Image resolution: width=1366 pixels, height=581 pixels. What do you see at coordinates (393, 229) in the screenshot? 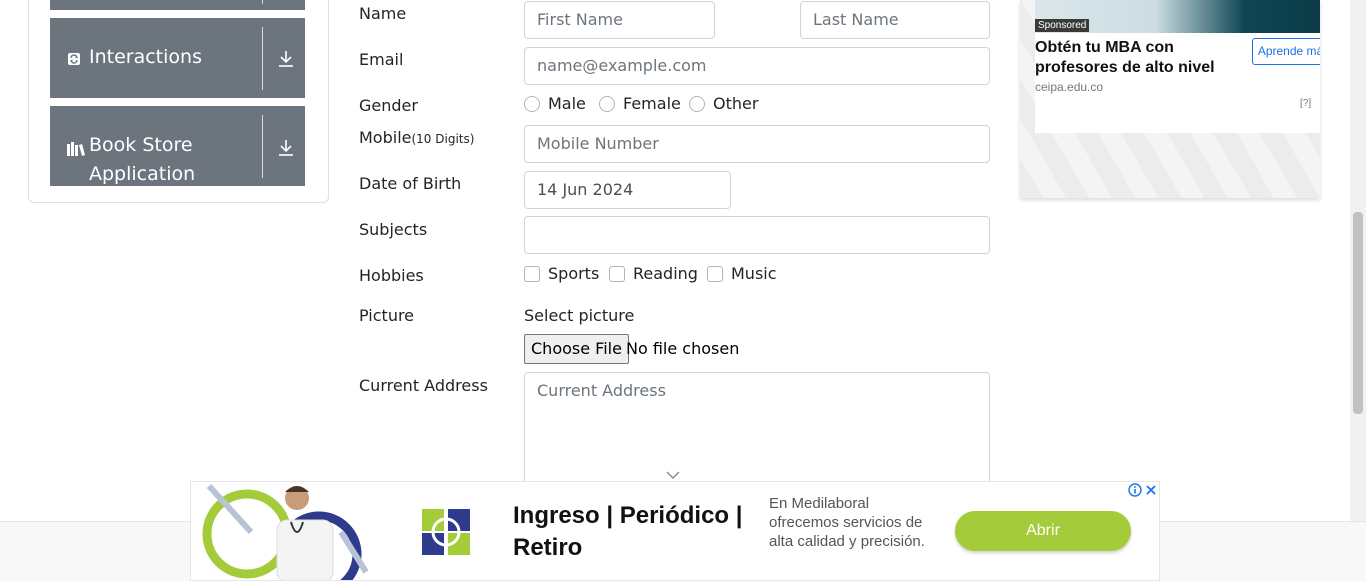
I see `subjects-label: Subjects` at bounding box center [393, 229].